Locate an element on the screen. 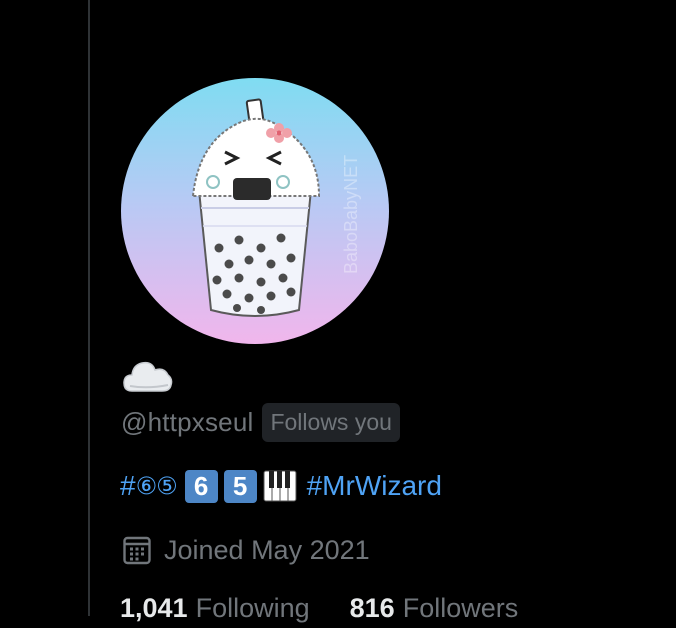 The image size is (676, 628). followers-label: Followers is located at coordinates (460, 607).